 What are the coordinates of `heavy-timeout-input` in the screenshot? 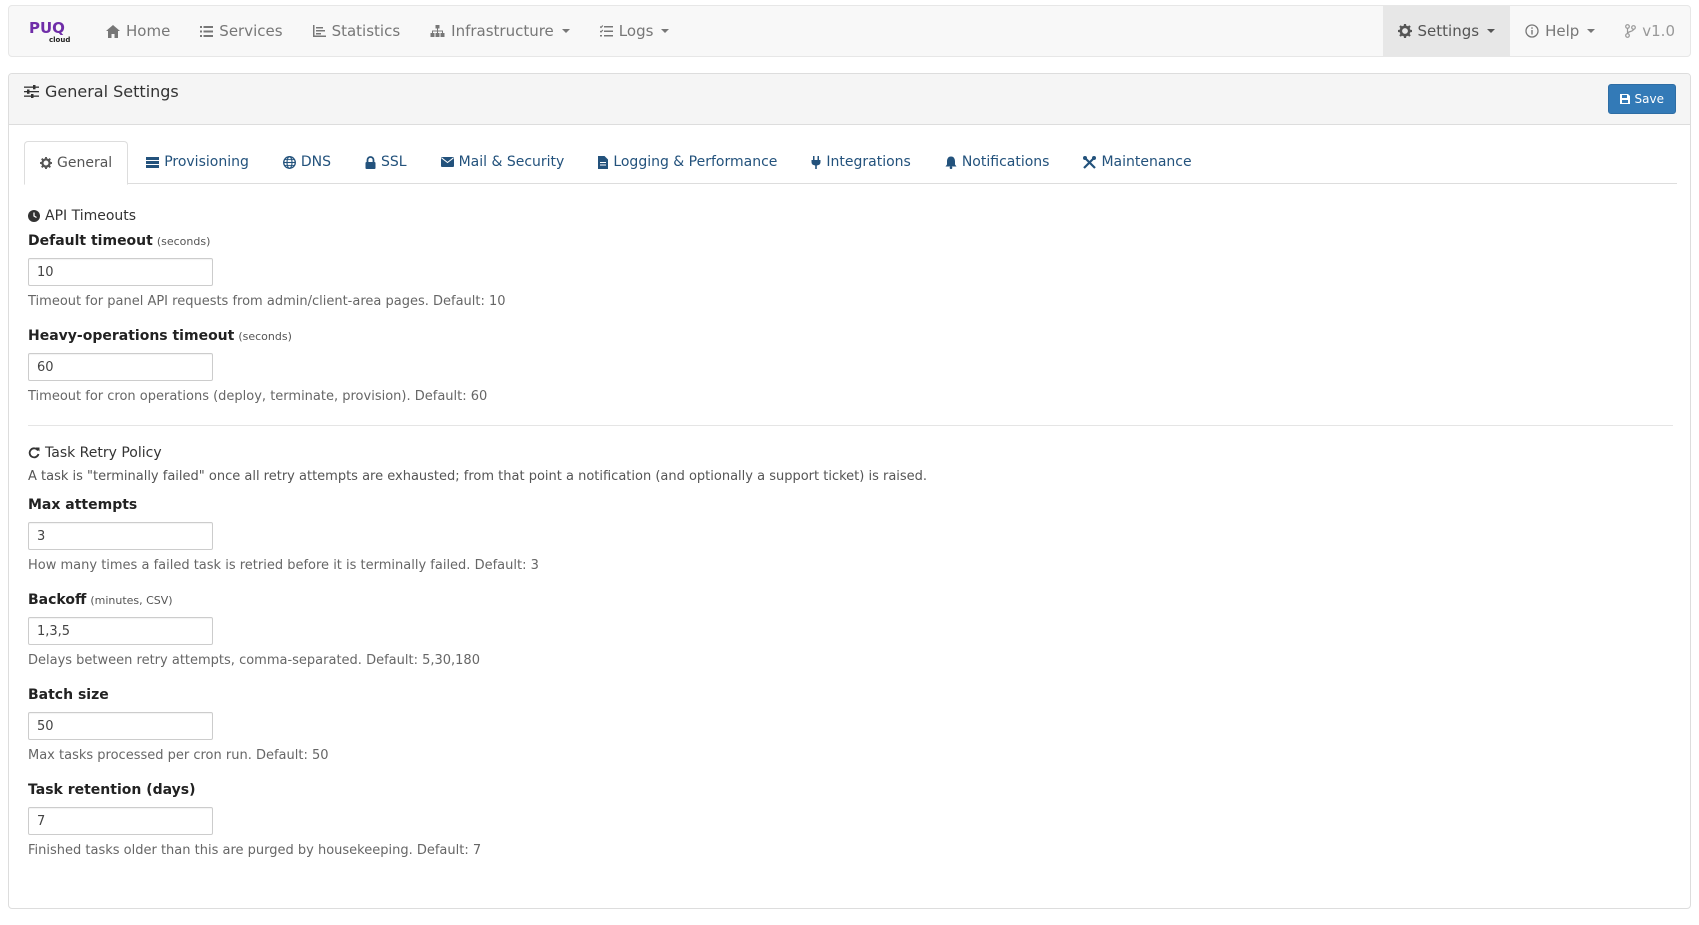 It's located at (120, 367).